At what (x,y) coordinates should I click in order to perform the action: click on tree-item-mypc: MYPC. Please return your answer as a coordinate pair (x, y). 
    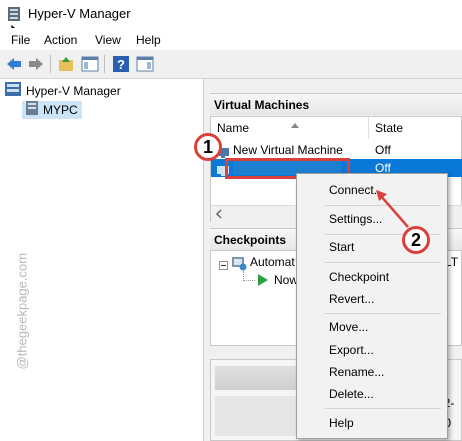
    Looking at the image, I should click on (52, 110).